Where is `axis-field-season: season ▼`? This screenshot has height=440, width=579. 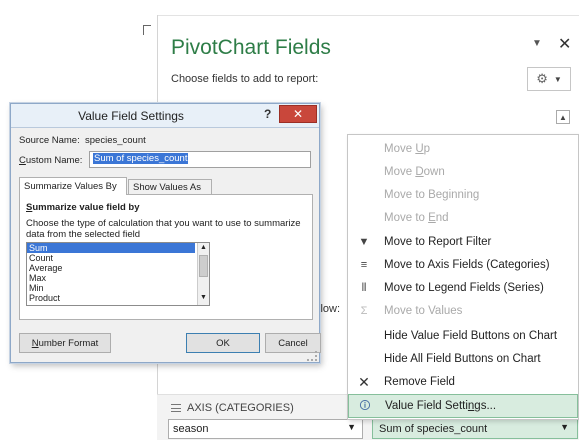
axis-field-season: season ▼ is located at coordinates (265, 429).